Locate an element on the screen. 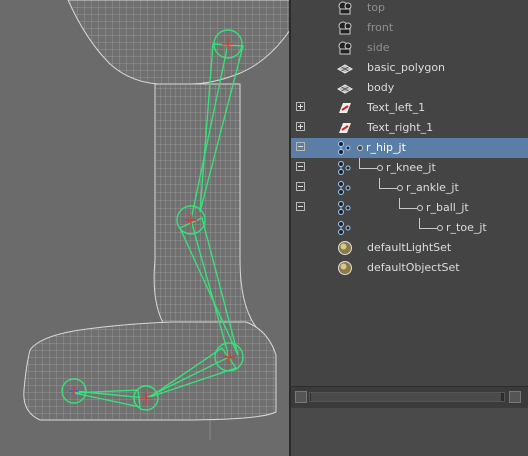 The image size is (528, 456). outliner-item-label: Text_right_1 is located at coordinates (400, 127).